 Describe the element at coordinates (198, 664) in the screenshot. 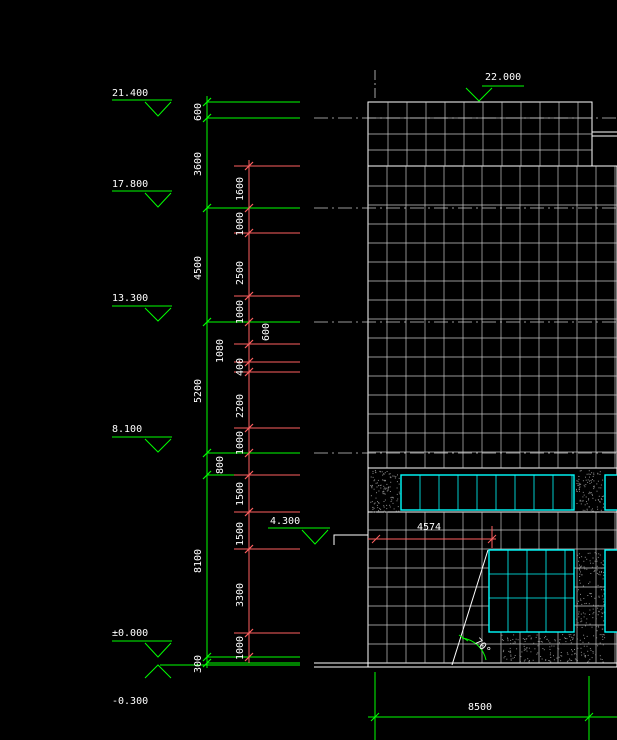

I see `dim-300: 300` at that location.